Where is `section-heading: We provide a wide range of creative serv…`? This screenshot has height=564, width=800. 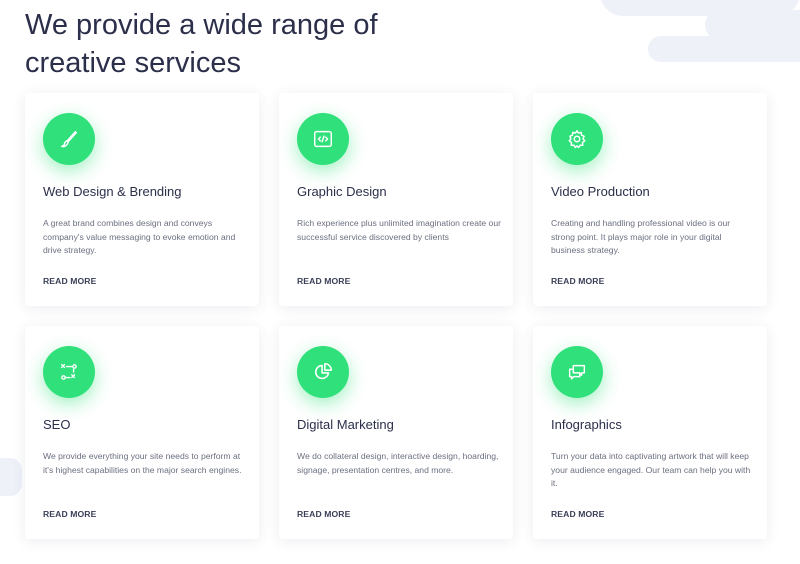 section-heading: We provide a wide range of creative serv… is located at coordinates (201, 44).